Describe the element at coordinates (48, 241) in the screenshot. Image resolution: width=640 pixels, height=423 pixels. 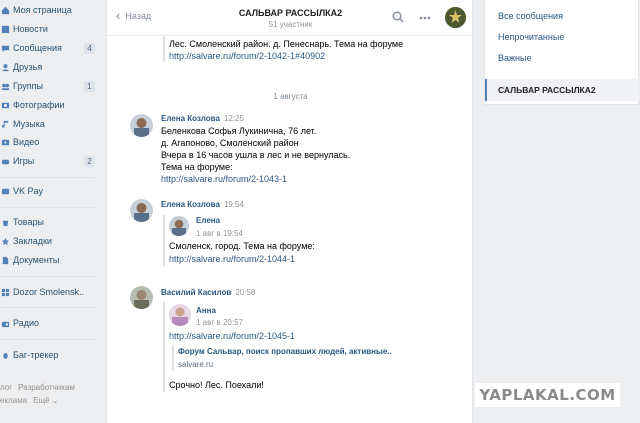
I see `nav-item-bookmarks: Закладки` at that location.